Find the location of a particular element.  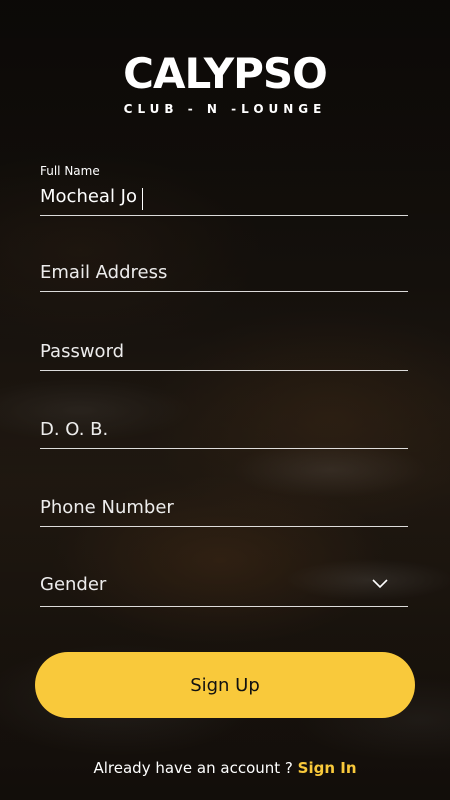

brand-name: CALYPSO is located at coordinates (225, 73).